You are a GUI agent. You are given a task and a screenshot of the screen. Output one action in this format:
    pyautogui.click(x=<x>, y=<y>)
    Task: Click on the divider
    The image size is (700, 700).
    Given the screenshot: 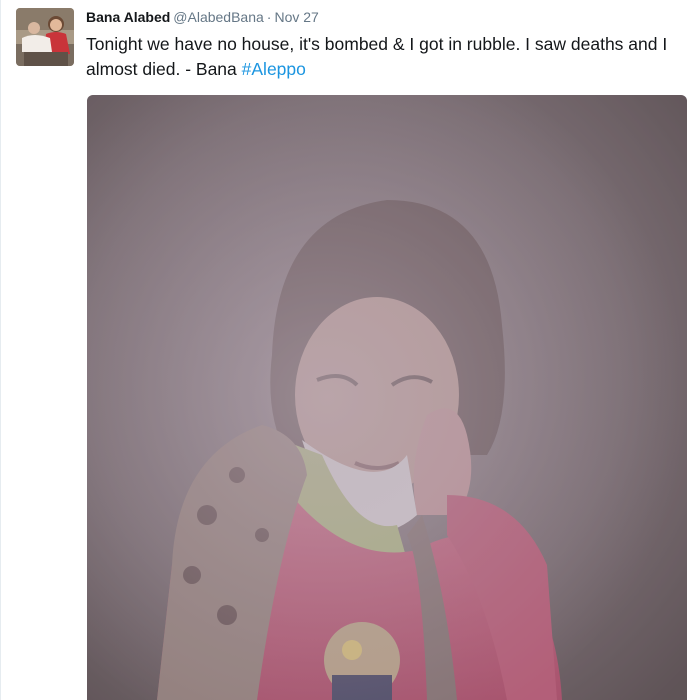 What is the action you would take?
    pyautogui.click(x=0, y=350)
    